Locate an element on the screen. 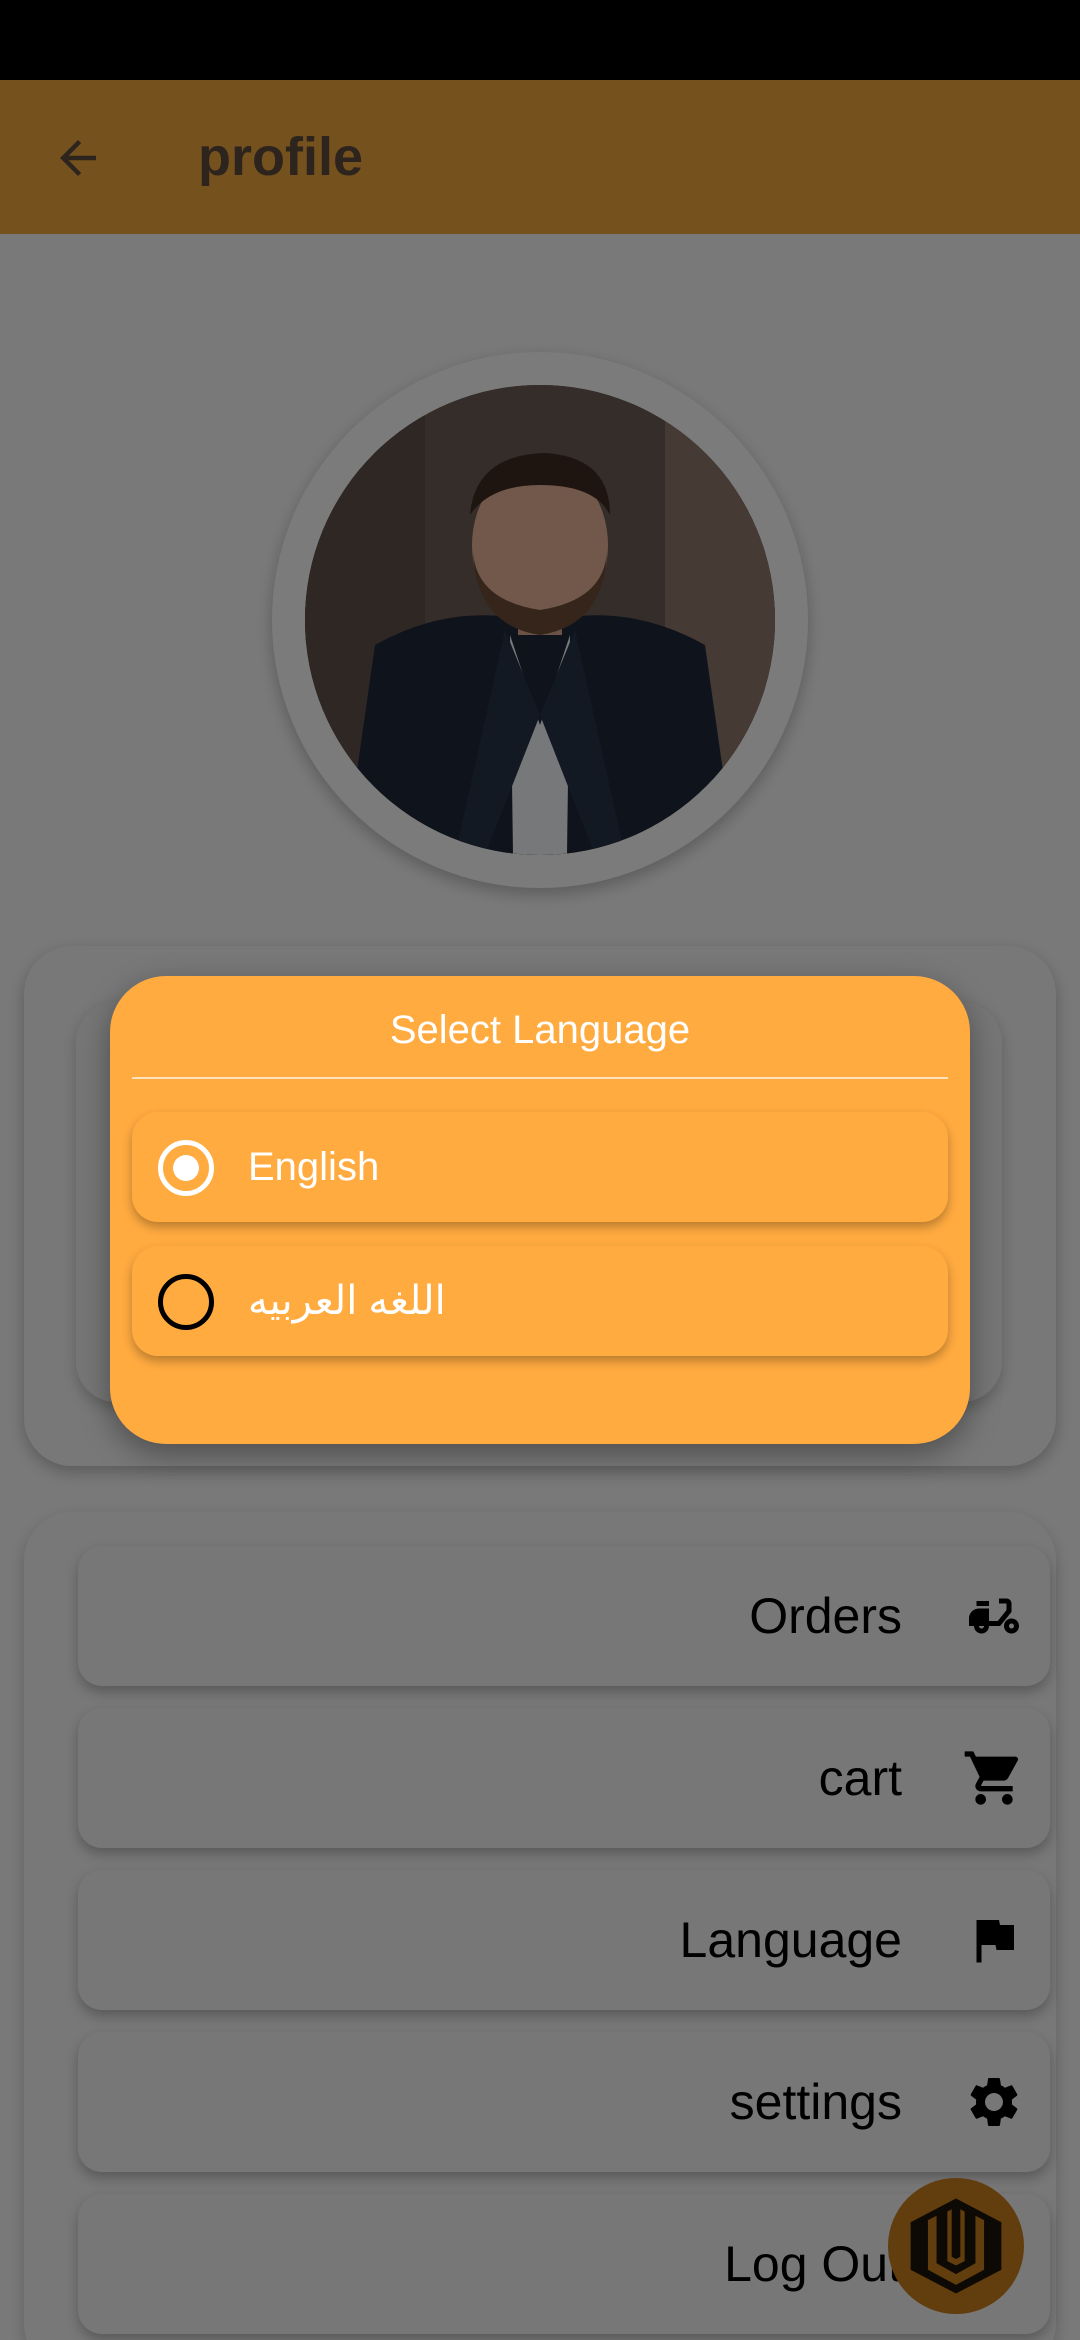  divider is located at coordinates (540, 1078).